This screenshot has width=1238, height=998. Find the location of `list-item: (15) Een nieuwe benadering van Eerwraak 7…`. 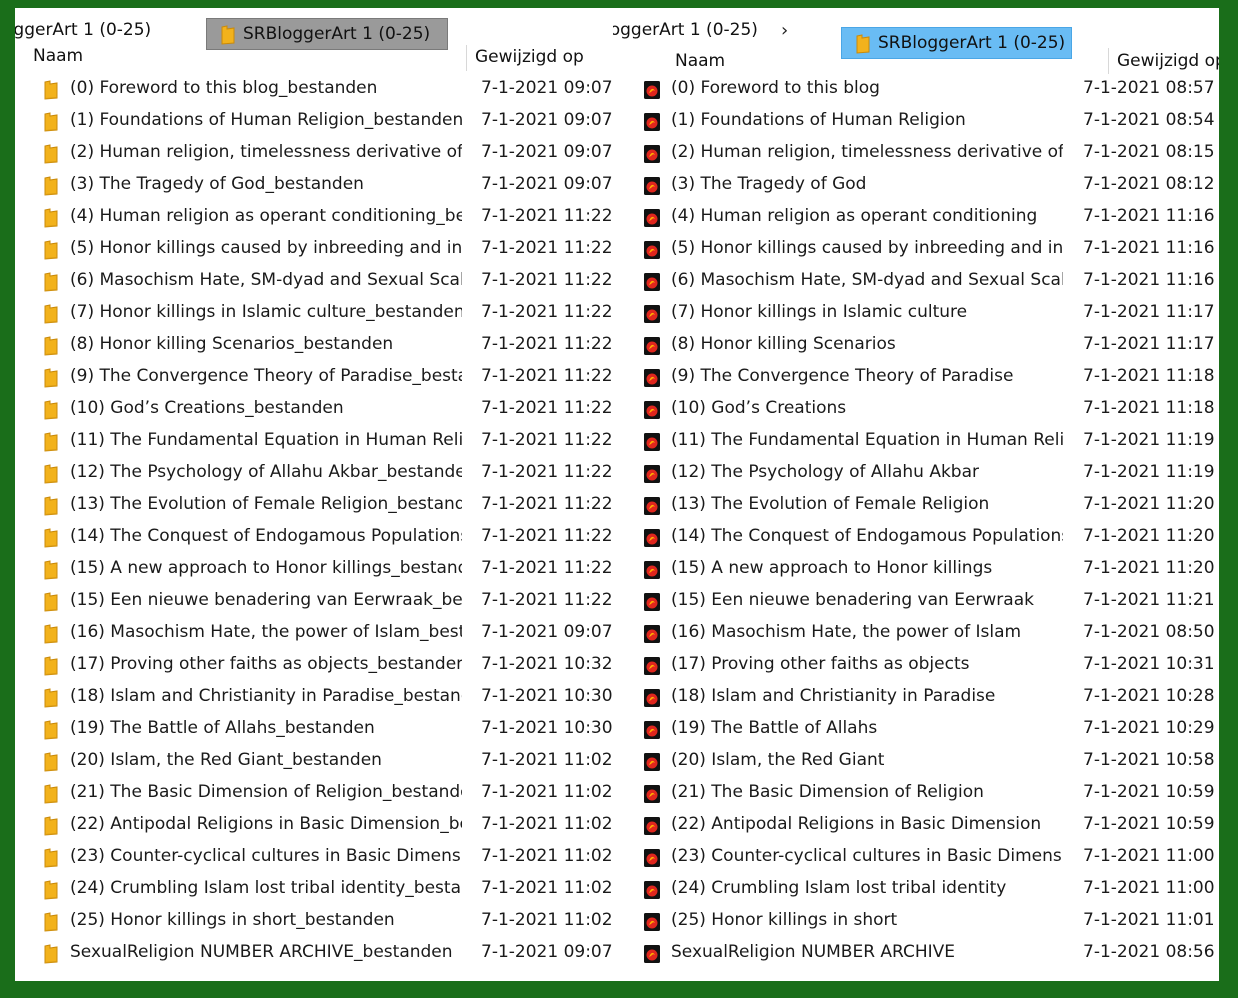

list-item: (15) Een nieuwe benadering van Eerwraak 7… is located at coordinates (916, 602).